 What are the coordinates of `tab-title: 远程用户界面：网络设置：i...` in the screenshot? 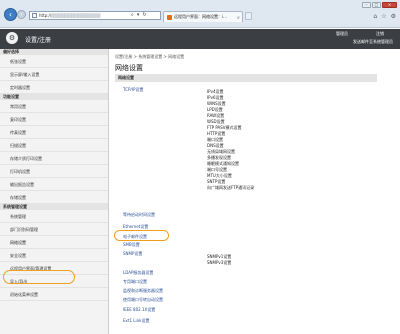 It's located at (200, 16).